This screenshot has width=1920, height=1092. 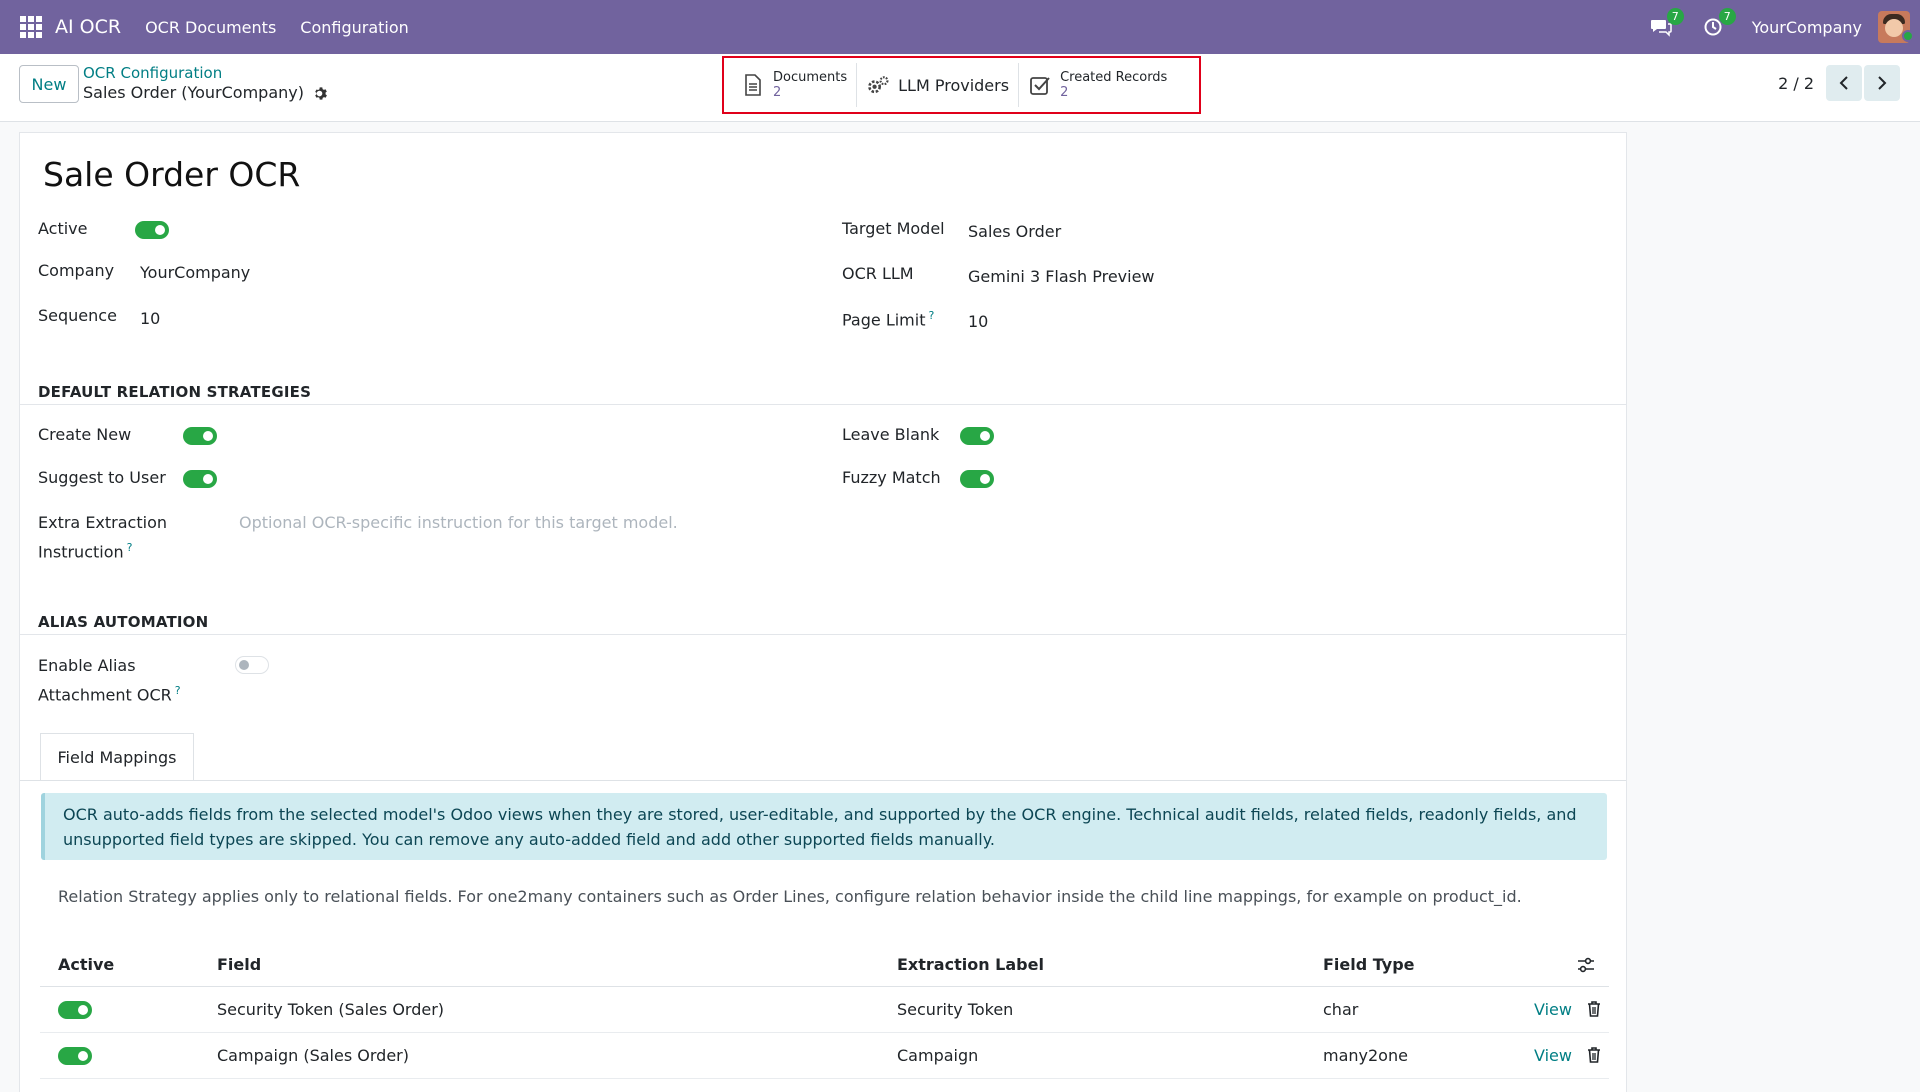 What do you see at coordinates (954, 85) in the screenshot?
I see `llm-providers-label: LLM Providers` at bounding box center [954, 85].